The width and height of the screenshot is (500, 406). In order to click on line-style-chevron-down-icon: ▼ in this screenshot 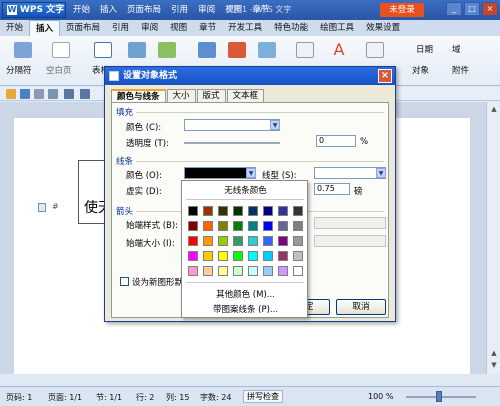, I will do `click(381, 173)`.